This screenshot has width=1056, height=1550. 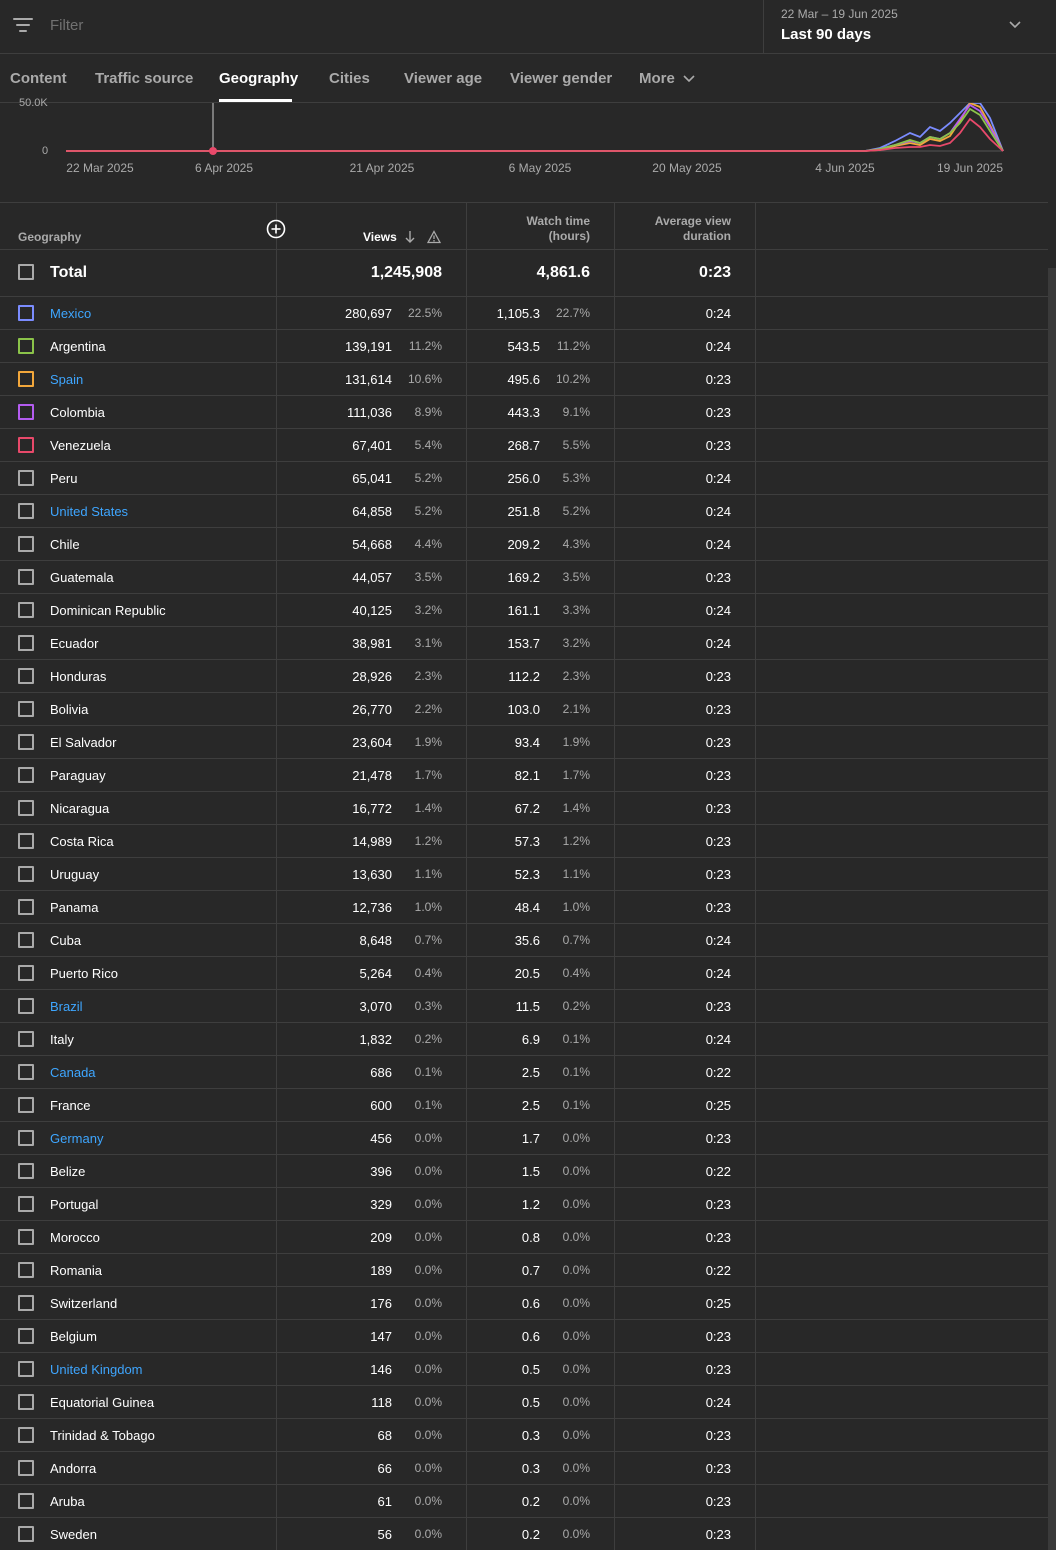 What do you see at coordinates (530, 1501) in the screenshot?
I see `row-watch-time: 0.2` at bounding box center [530, 1501].